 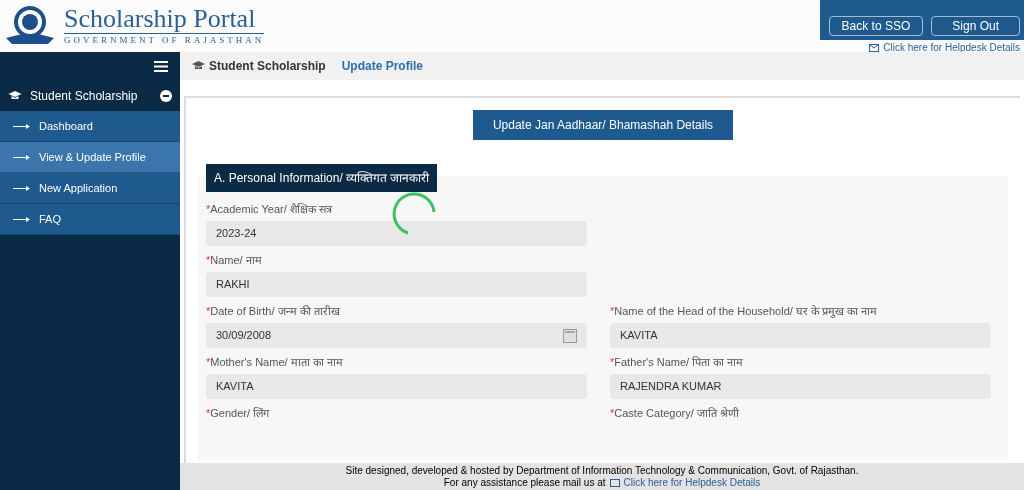 What do you see at coordinates (234, 260) in the screenshot?
I see `field-label: *Name/ नाम` at bounding box center [234, 260].